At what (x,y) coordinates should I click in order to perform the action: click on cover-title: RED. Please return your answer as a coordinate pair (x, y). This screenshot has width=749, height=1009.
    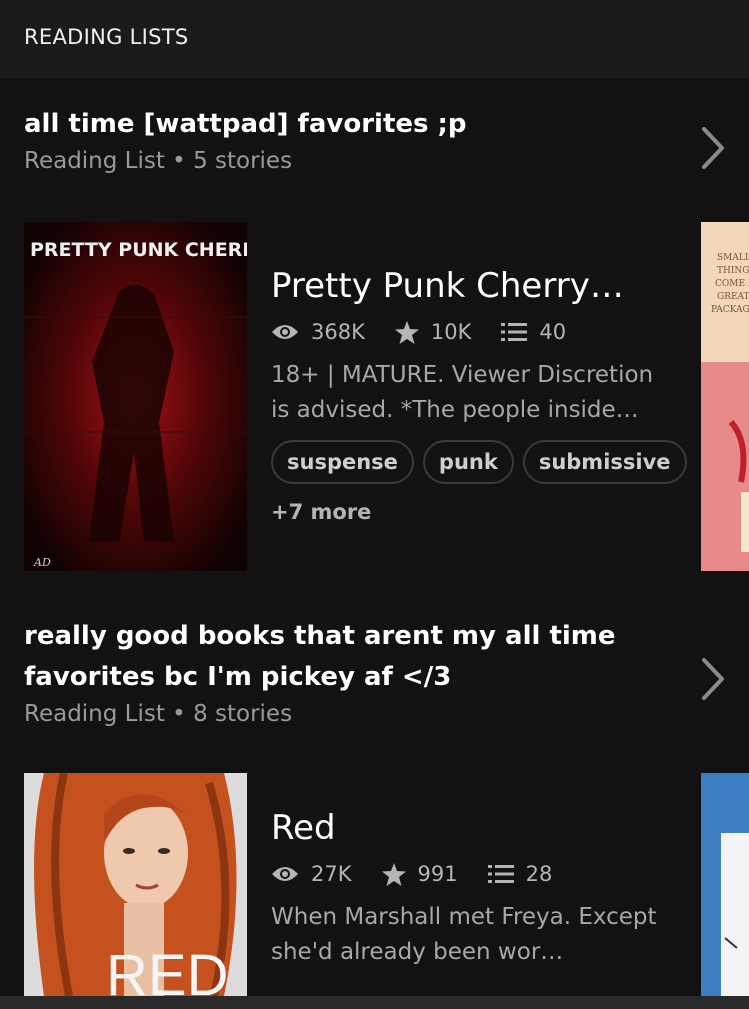
    Looking at the image, I should click on (167, 969).